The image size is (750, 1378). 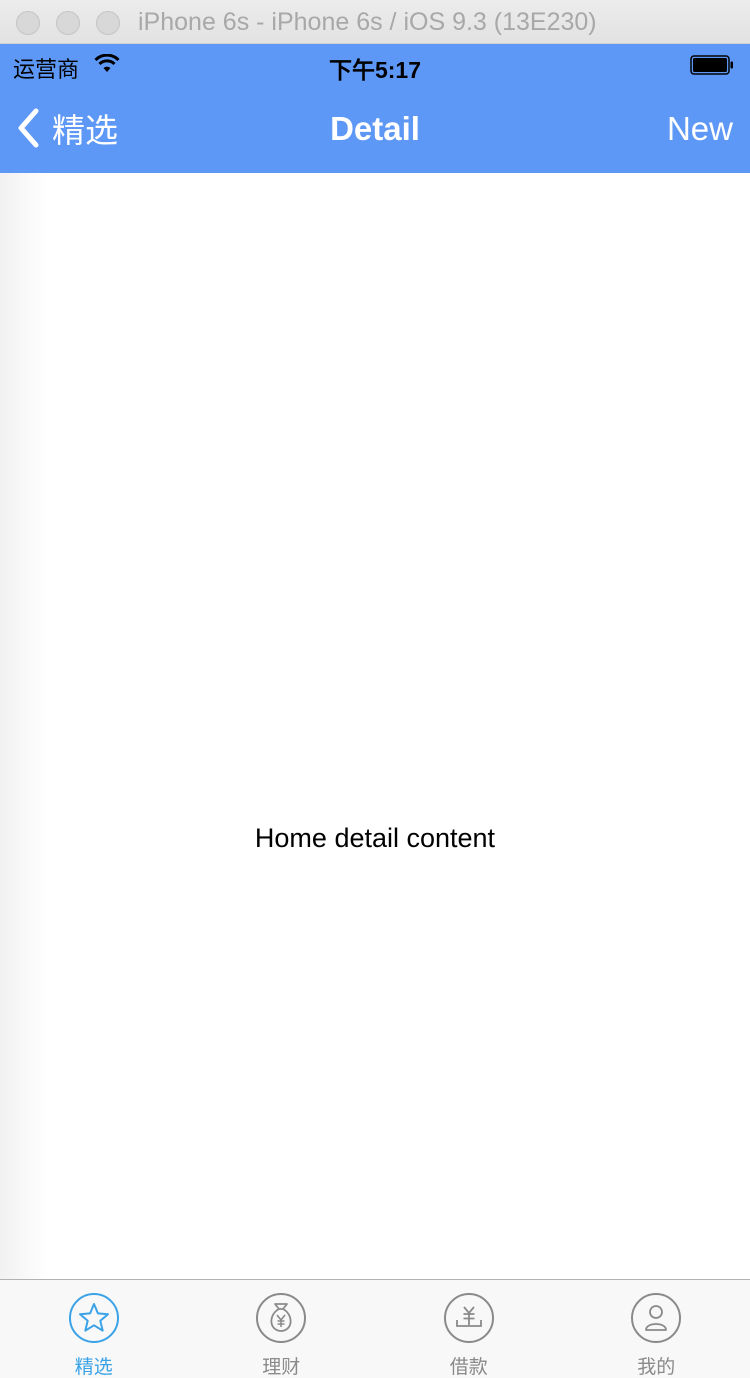 I want to click on close-window-button, so click(x=28, y=23).